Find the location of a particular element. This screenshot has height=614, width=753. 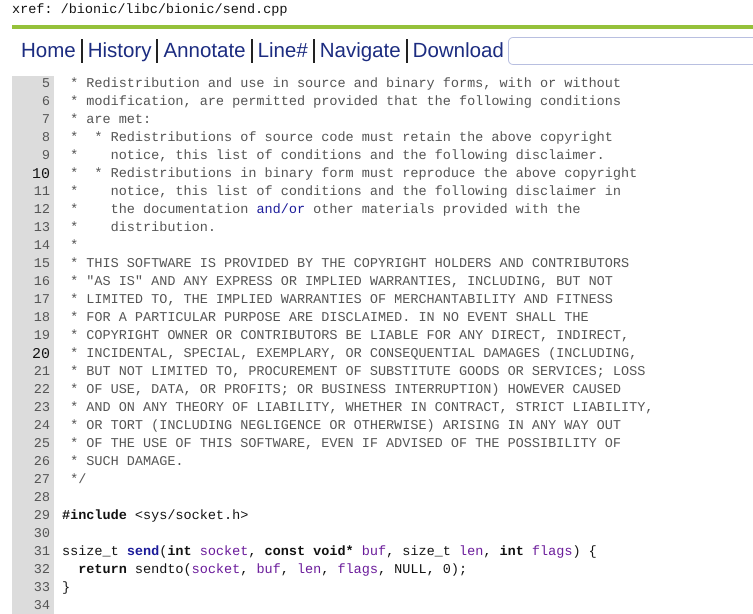

line-number: 33 is located at coordinates (33, 589).